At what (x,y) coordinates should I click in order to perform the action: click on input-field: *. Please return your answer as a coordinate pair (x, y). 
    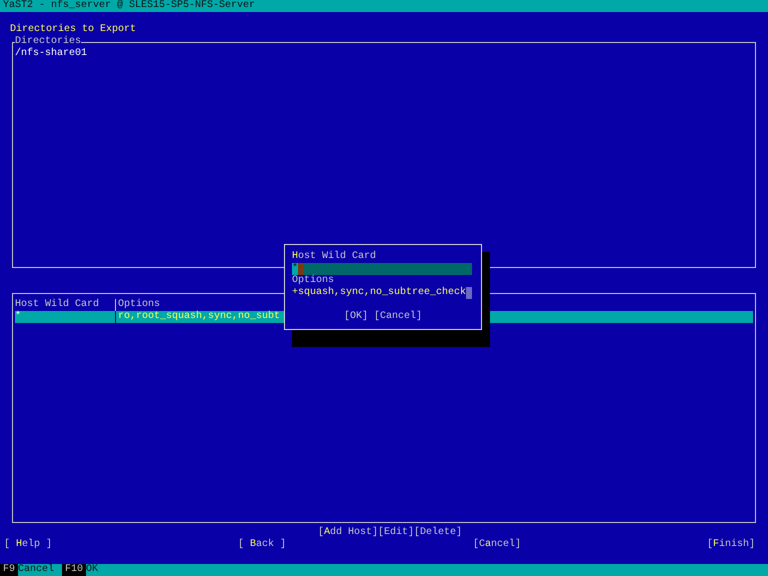
    Looking at the image, I should click on (382, 269).